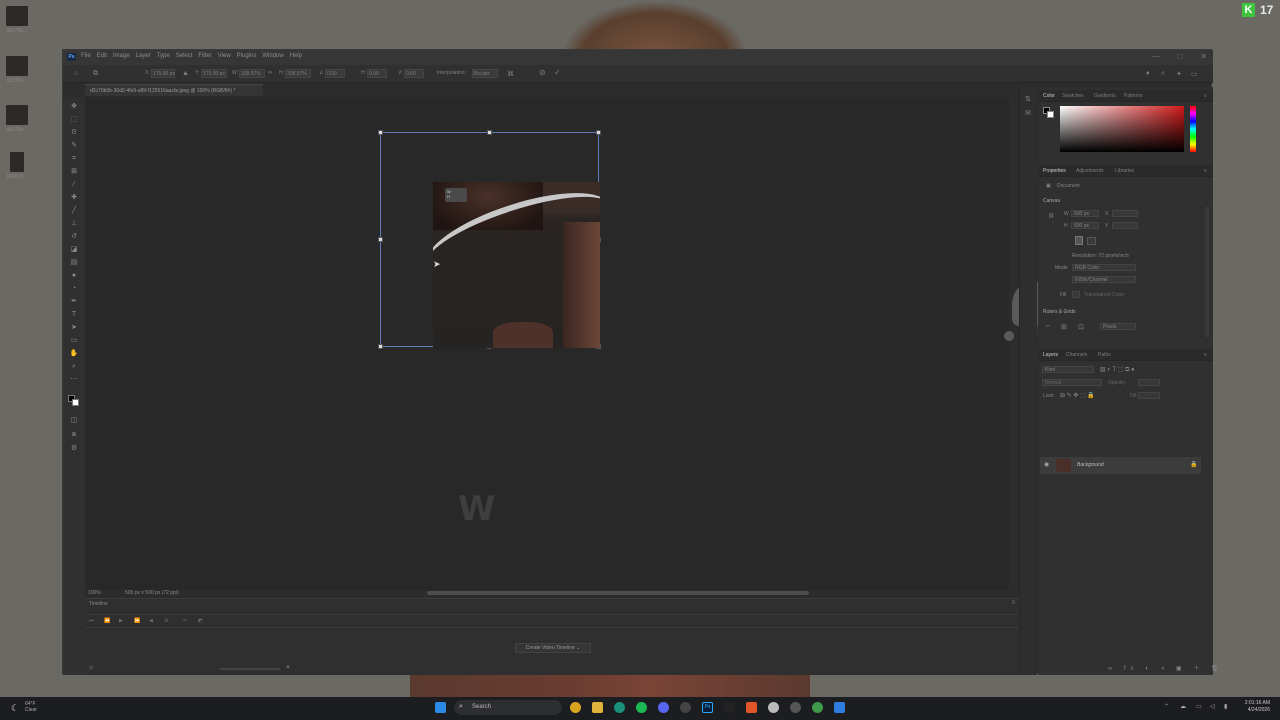  I want to click on search-icon: ⌕, so click(1163, 74).